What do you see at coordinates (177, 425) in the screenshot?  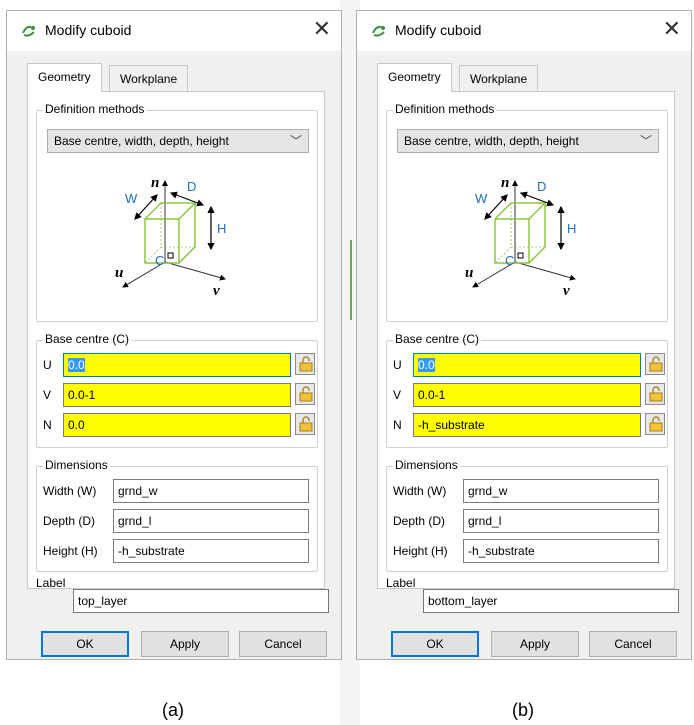 I see `n-field: 0.0` at bounding box center [177, 425].